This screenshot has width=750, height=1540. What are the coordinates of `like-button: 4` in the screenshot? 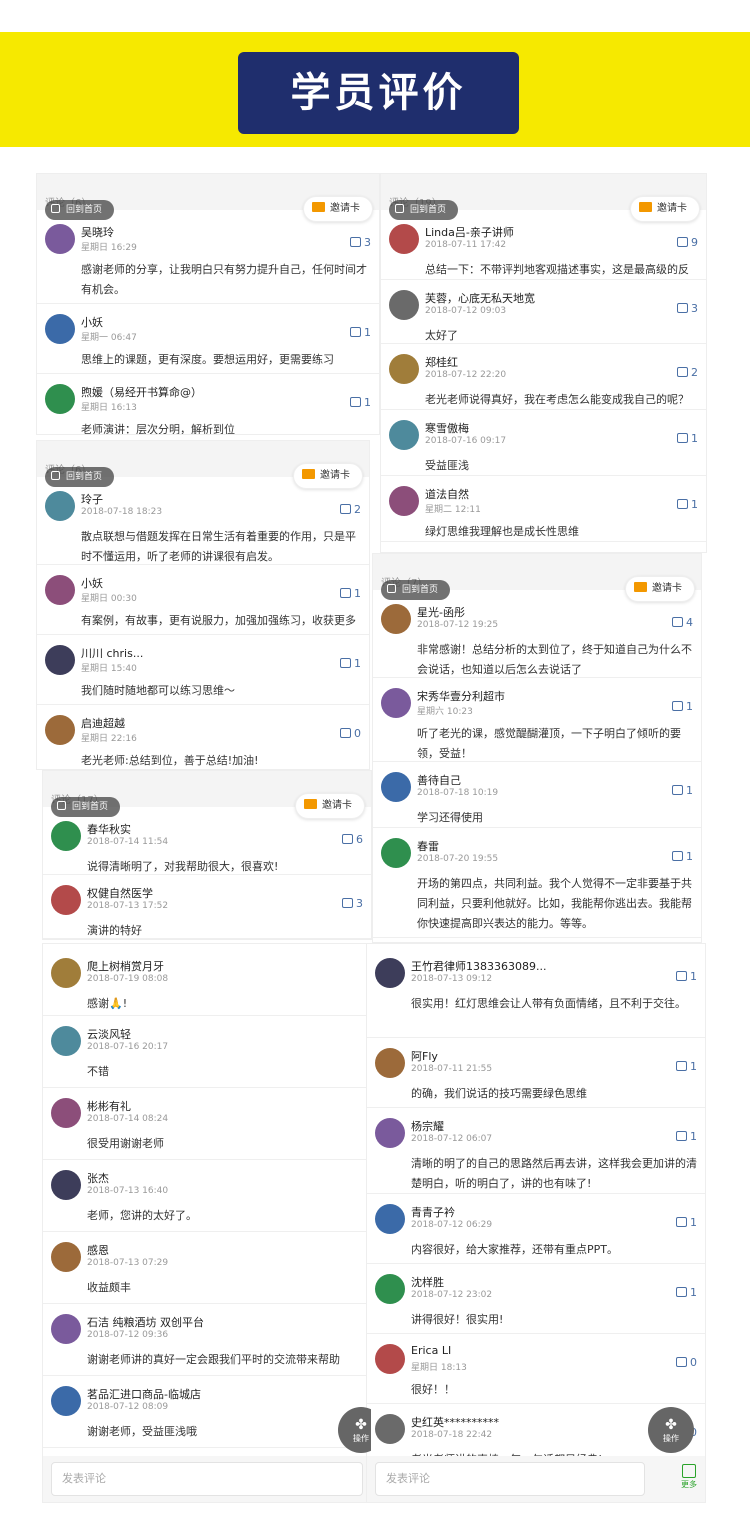 It's located at (682, 622).